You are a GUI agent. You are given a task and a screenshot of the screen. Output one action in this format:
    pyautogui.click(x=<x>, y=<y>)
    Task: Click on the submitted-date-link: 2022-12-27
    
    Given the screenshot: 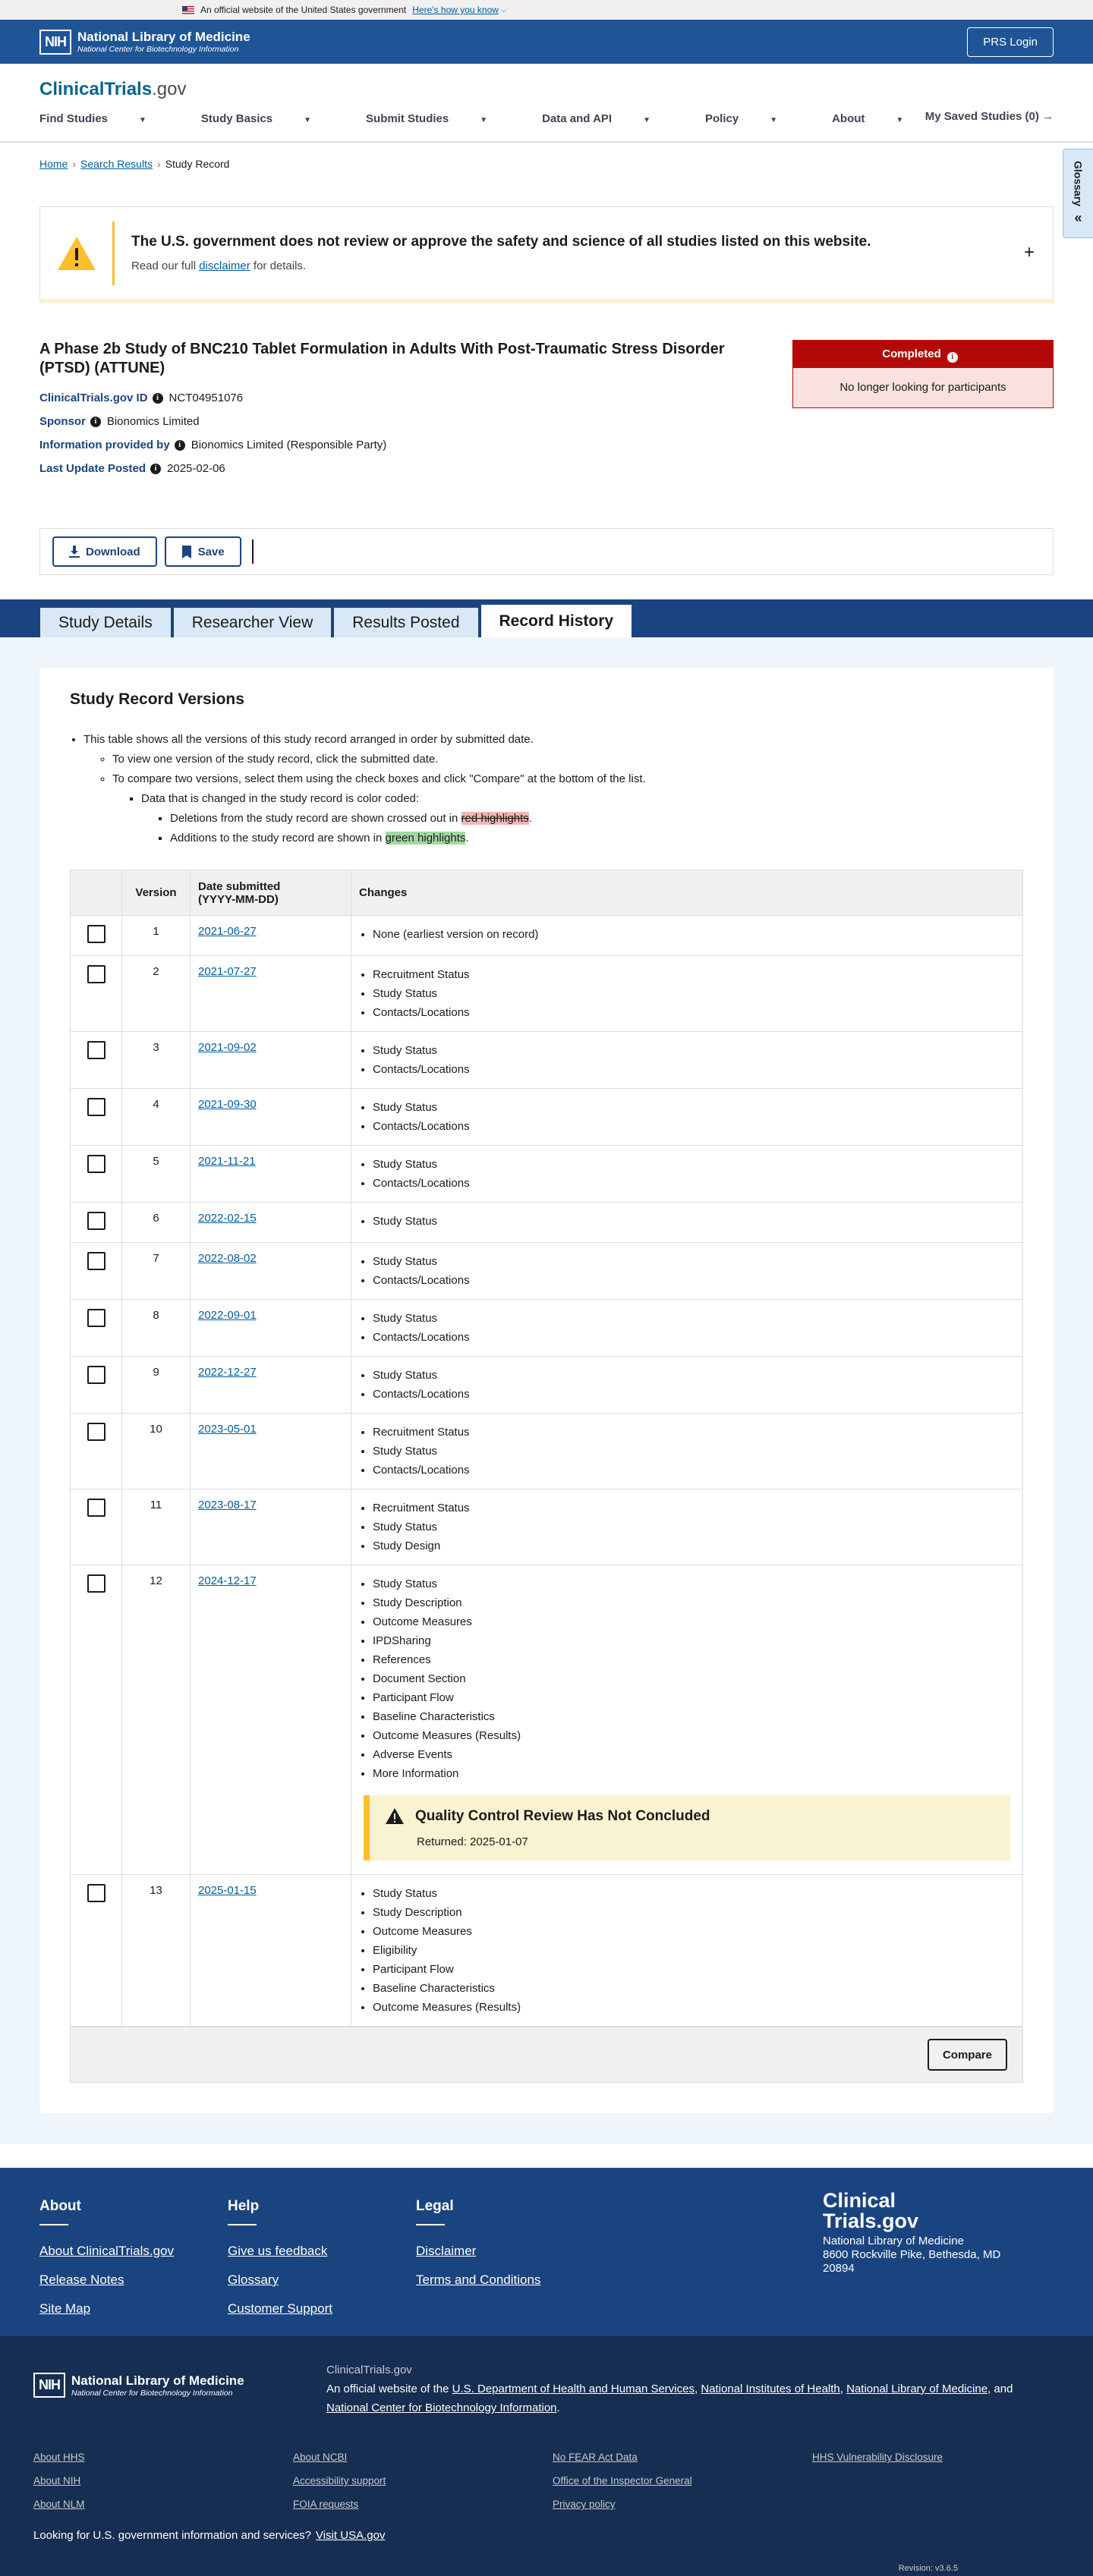 What is the action you would take?
    pyautogui.click(x=228, y=1372)
    